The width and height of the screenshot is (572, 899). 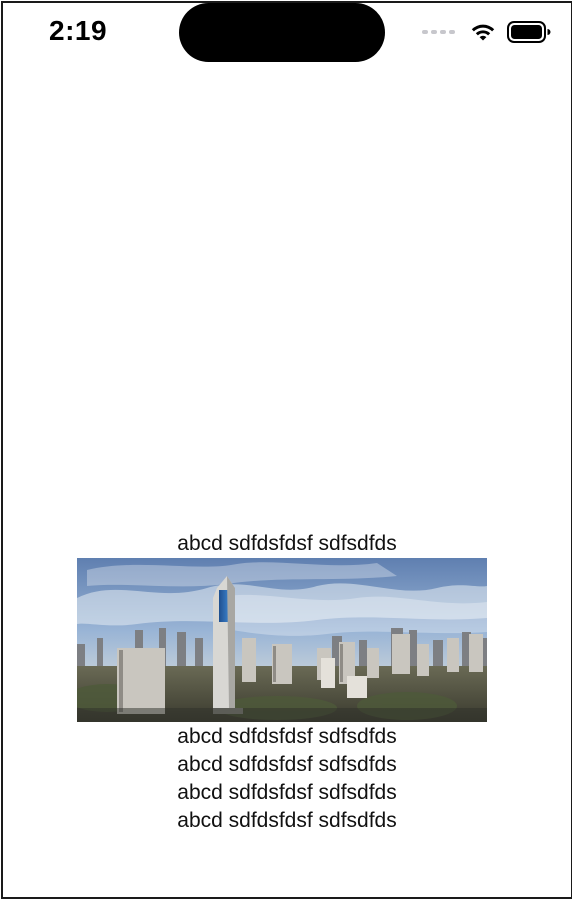 I want to click on text-line-below-4: abcd sdfdsfdsf sdfsdfds, so click(x=287, y=820).